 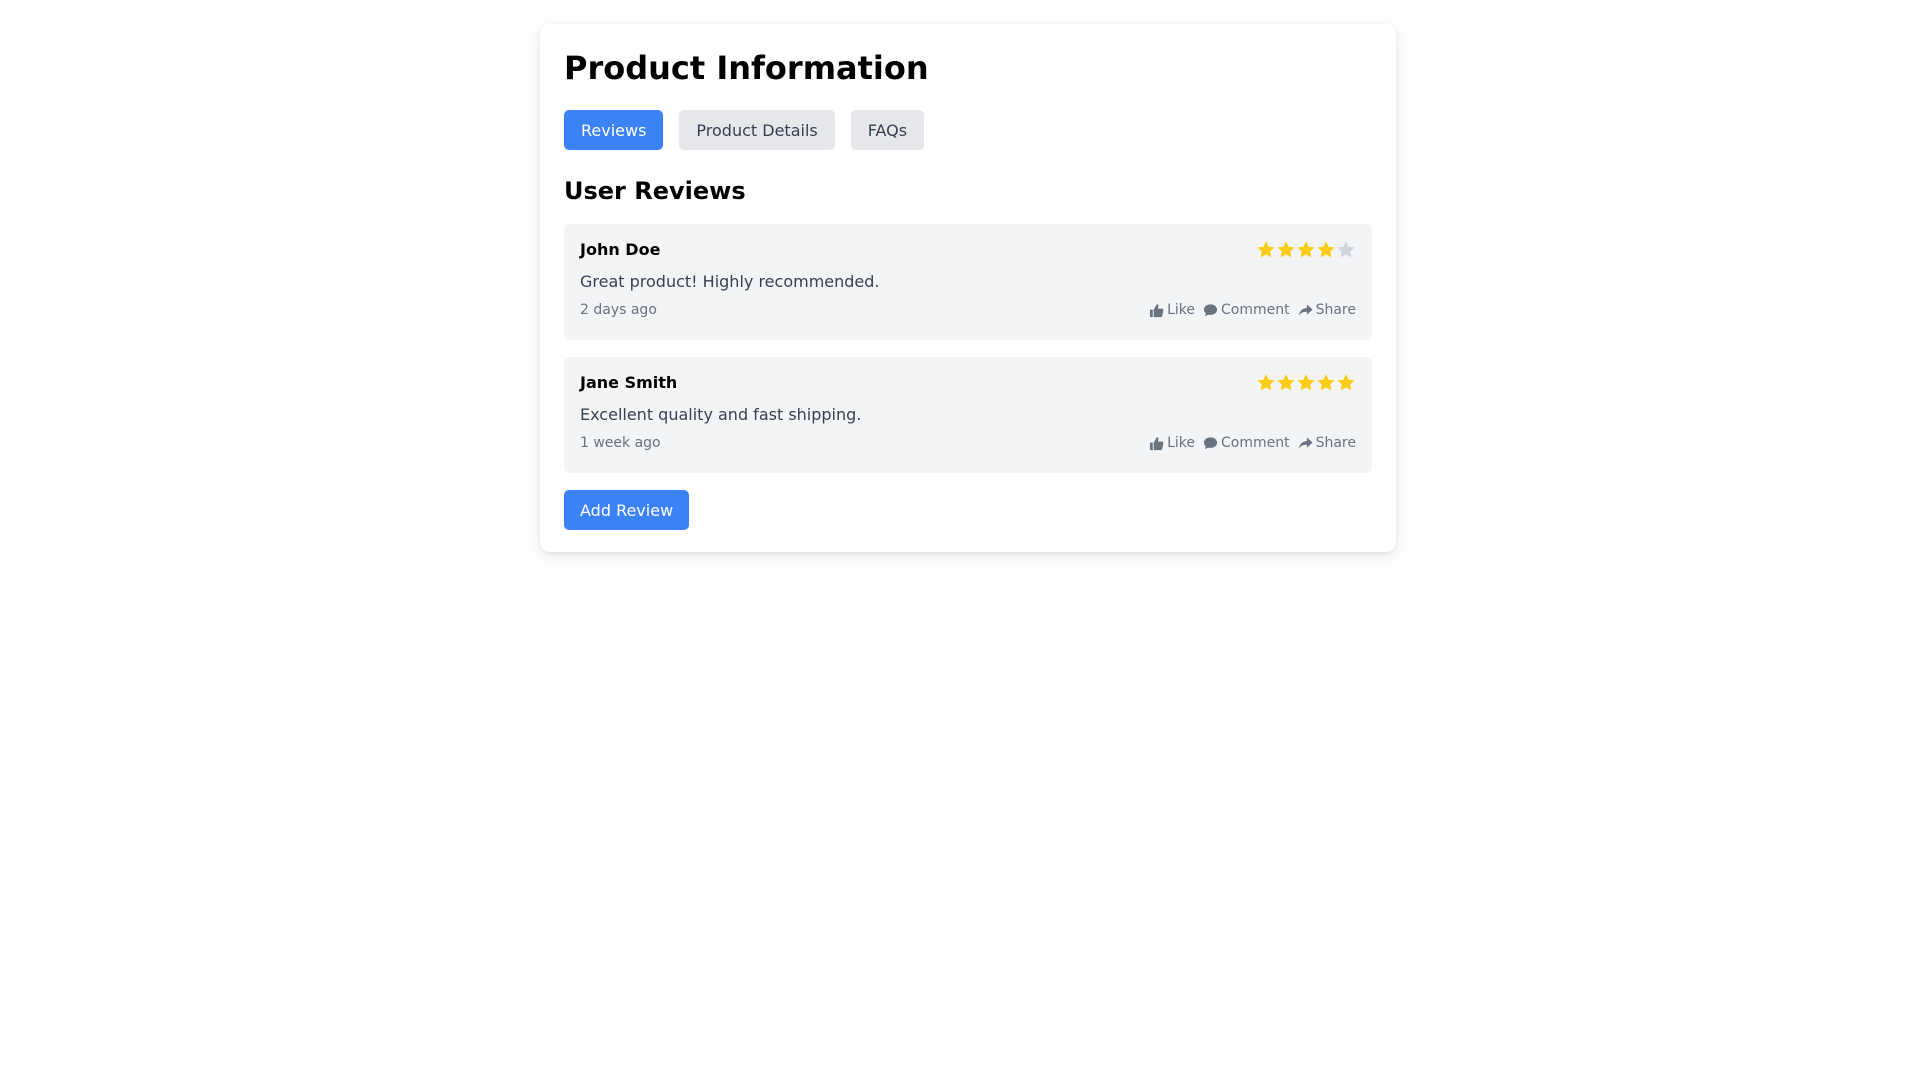 What do you see at coordinates (620, 443) in the screenshot?
I see `review-timestamp: 1 week ago` at bounding box center [620, 443].